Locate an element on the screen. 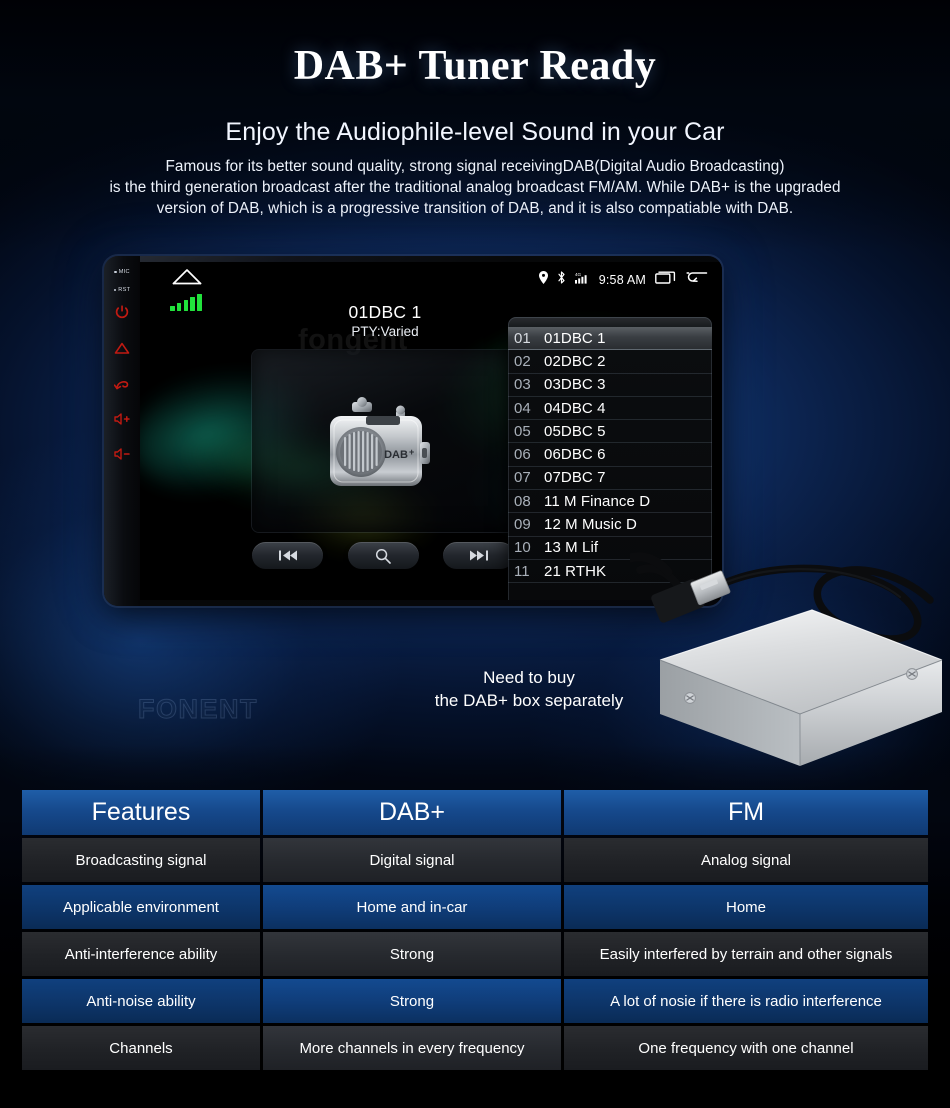 This screenshot has width=950, height=1108. table-cell-dab: More channels in every frequency is located at coordinates (412, 1048).